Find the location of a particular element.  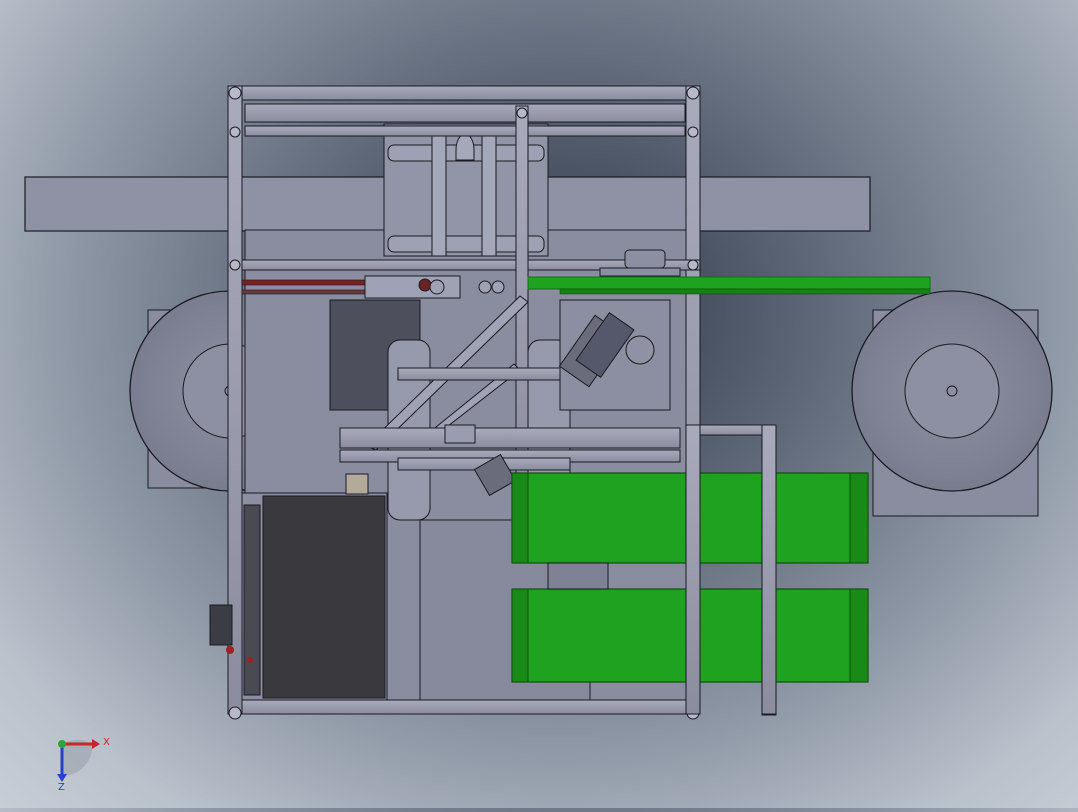

z-axis-label: Z is located at coordinates (61, 787).